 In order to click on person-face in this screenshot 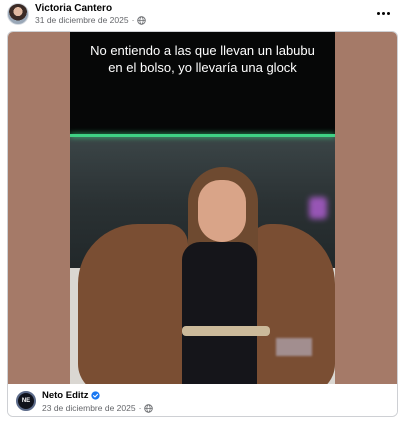, I will do `click(222, 211)`.